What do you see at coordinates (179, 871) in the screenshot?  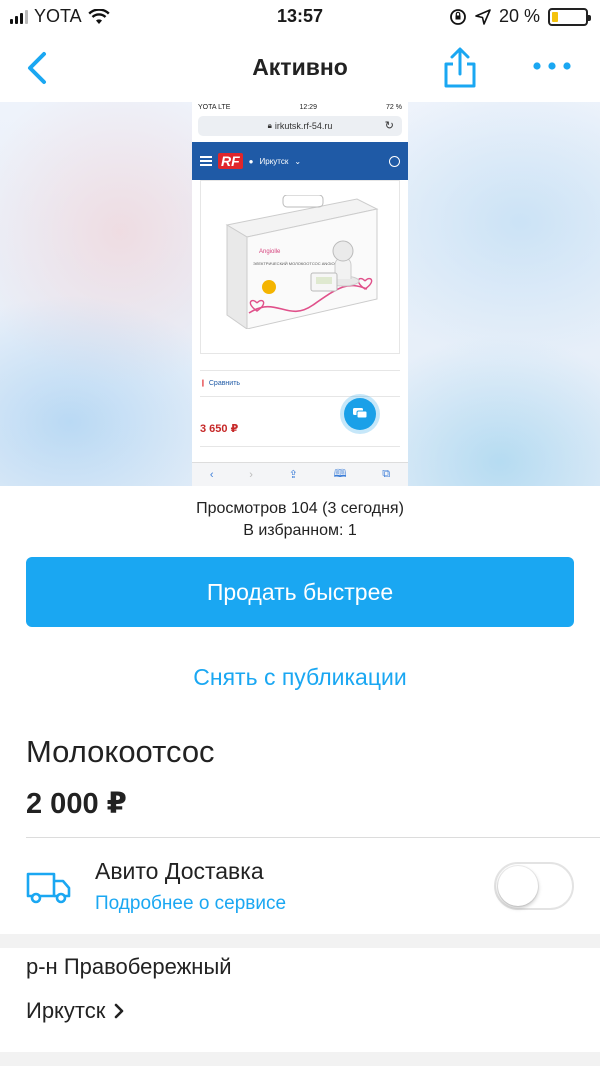 I see `delivery-title: Авито Доставка` at bounding box center [179, 871].